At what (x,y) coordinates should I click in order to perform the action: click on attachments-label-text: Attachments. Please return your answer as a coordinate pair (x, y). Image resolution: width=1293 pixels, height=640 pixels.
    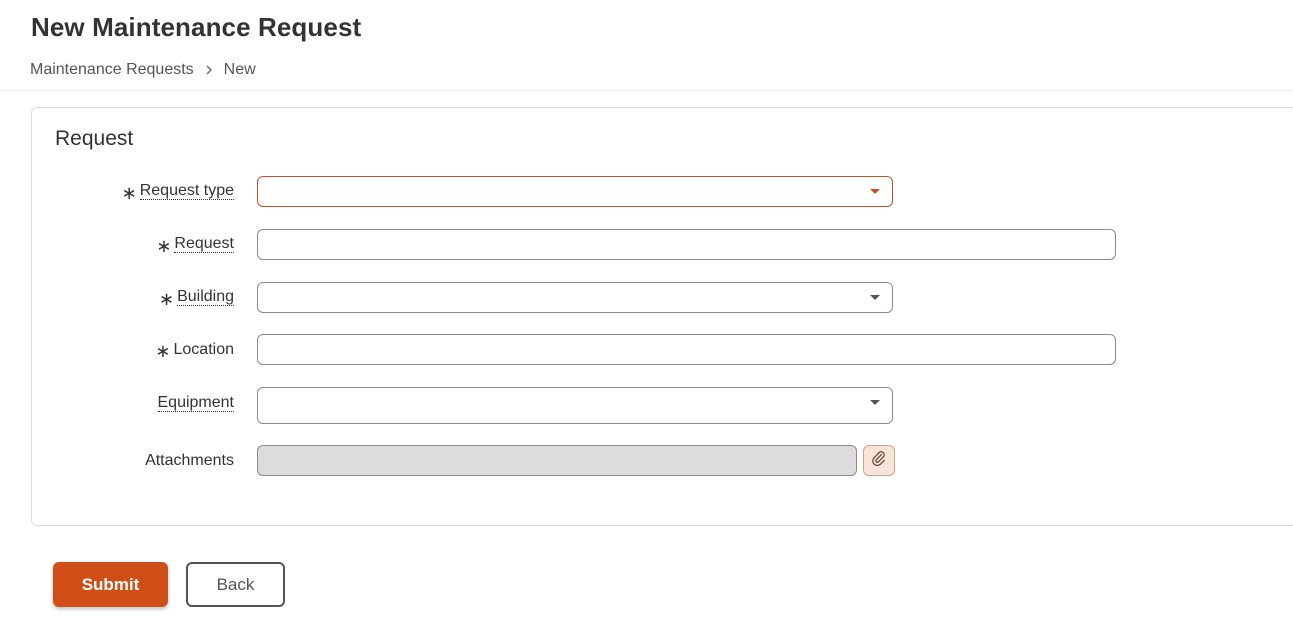
    Looking at the image, I should click on (189, 460).